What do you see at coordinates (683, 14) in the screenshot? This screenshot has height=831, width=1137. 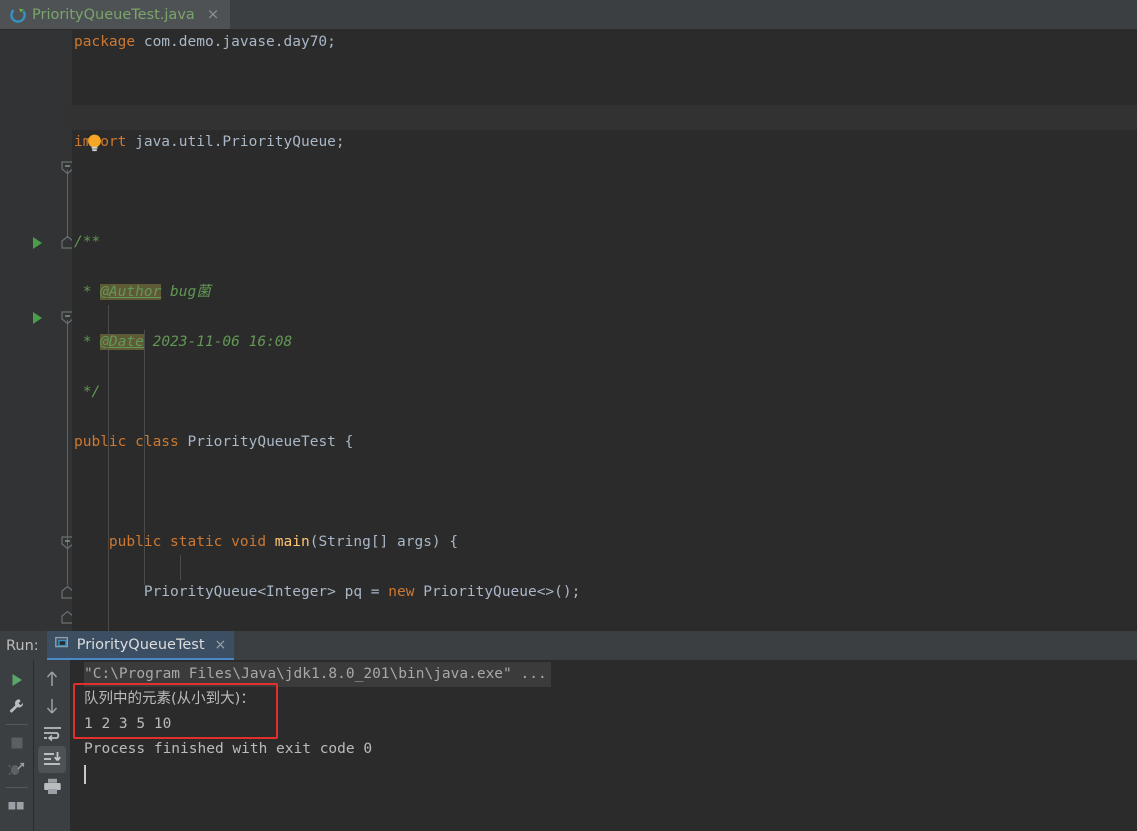 I see `tab-bar-empty` at bounding box center [683, 14].